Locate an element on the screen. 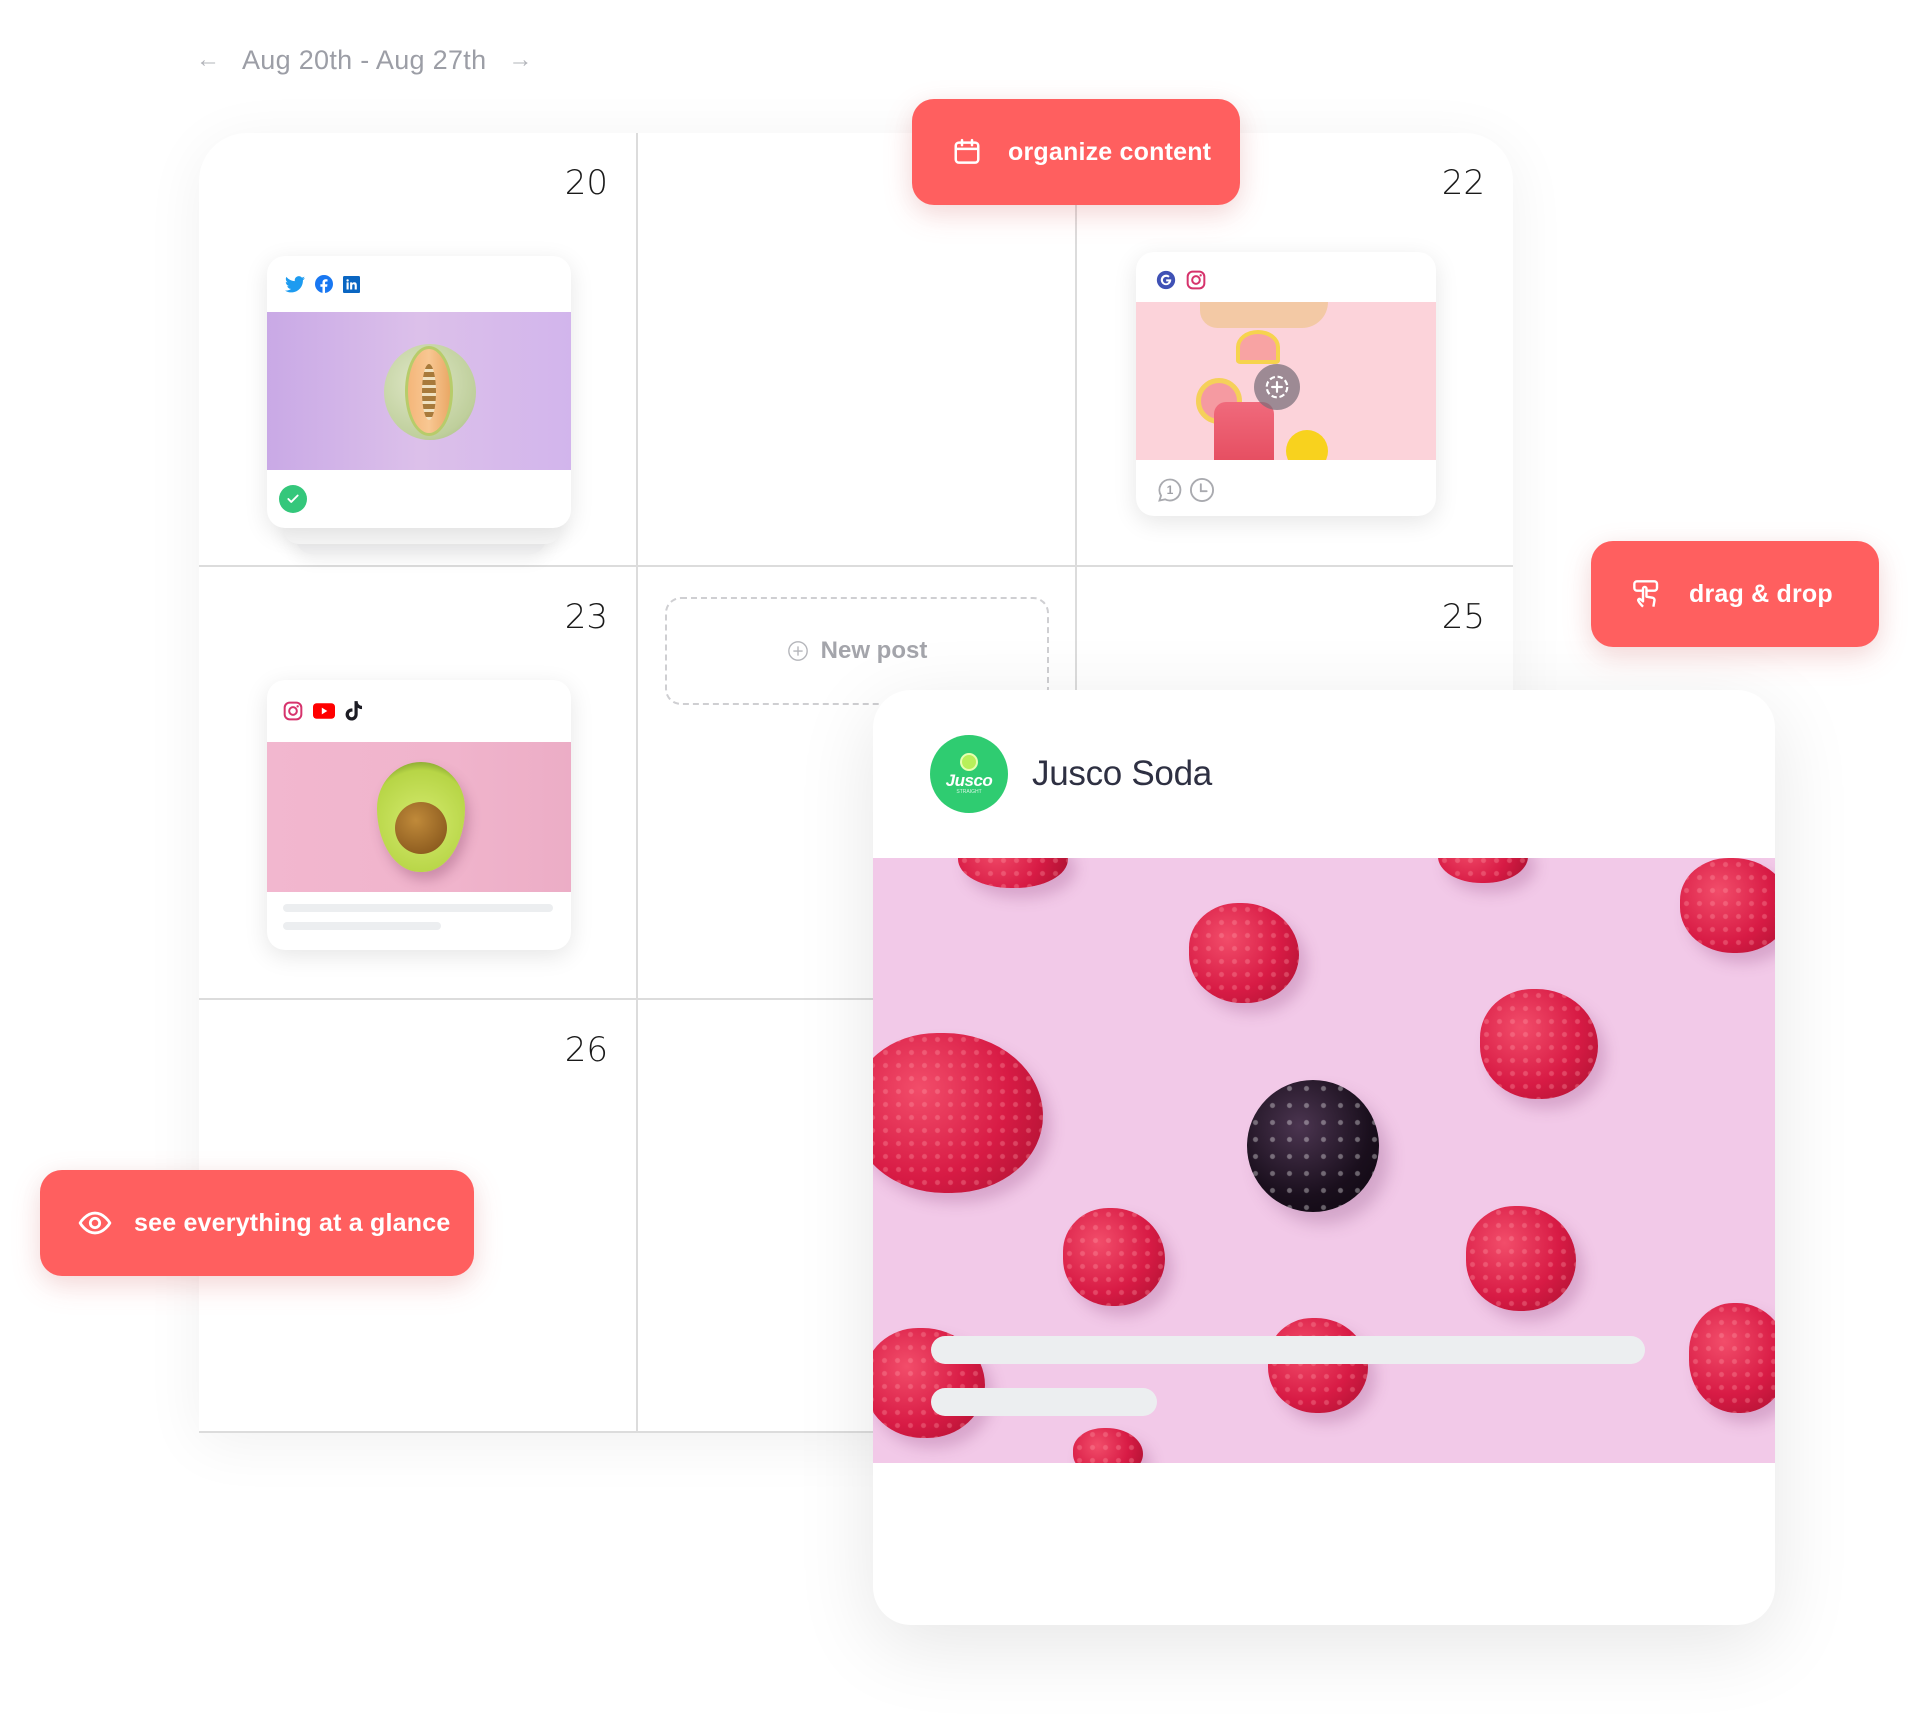 The height and width of the screenshot is (1736, 1916). post-image-grapefruit is located at coordinates (1286, 381).